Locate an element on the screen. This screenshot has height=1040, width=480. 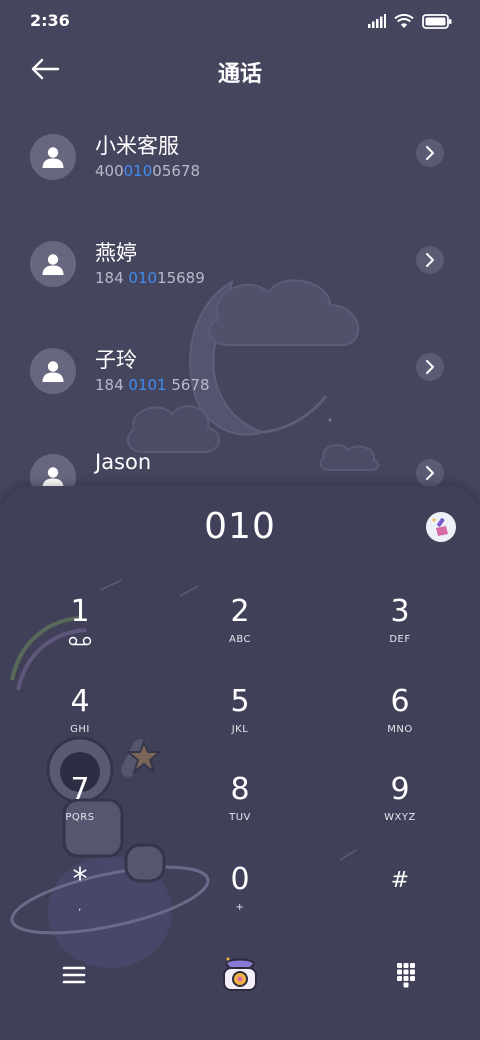
contact-item: 子玲 184 0101 5678 is located at coordinates (240, 373).